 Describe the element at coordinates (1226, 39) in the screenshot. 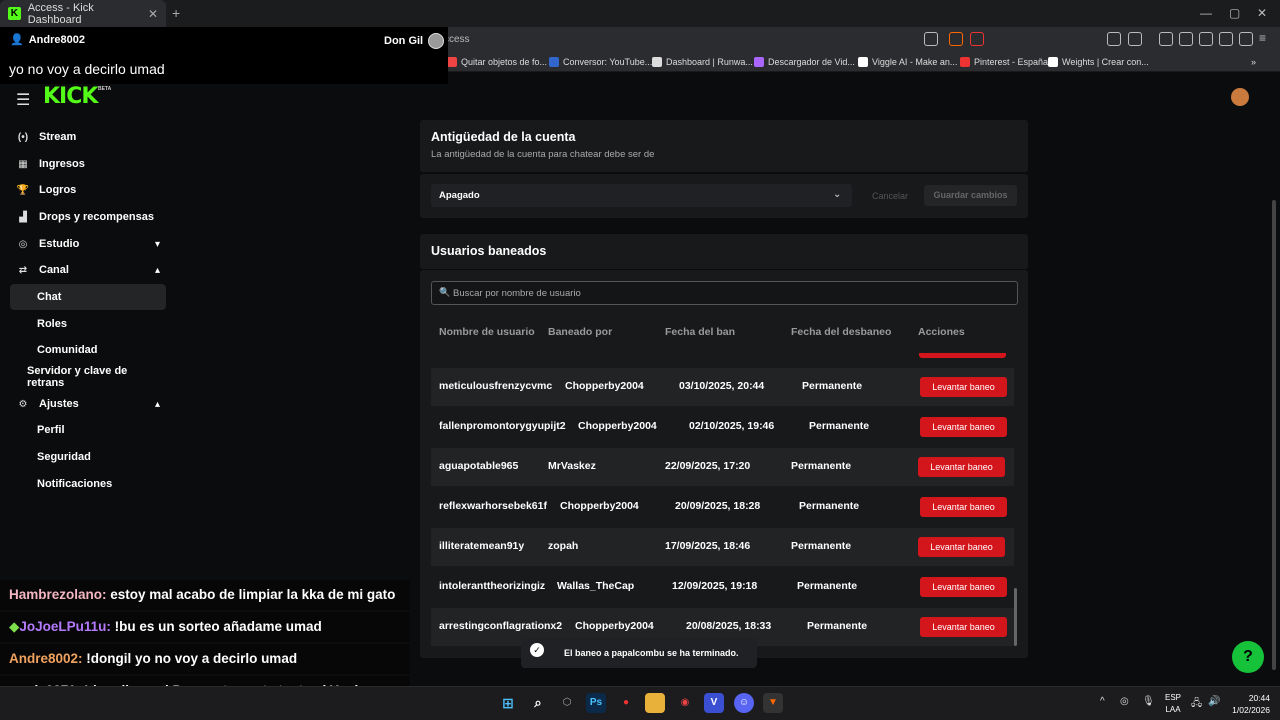

I see `ai-icon` at that location.